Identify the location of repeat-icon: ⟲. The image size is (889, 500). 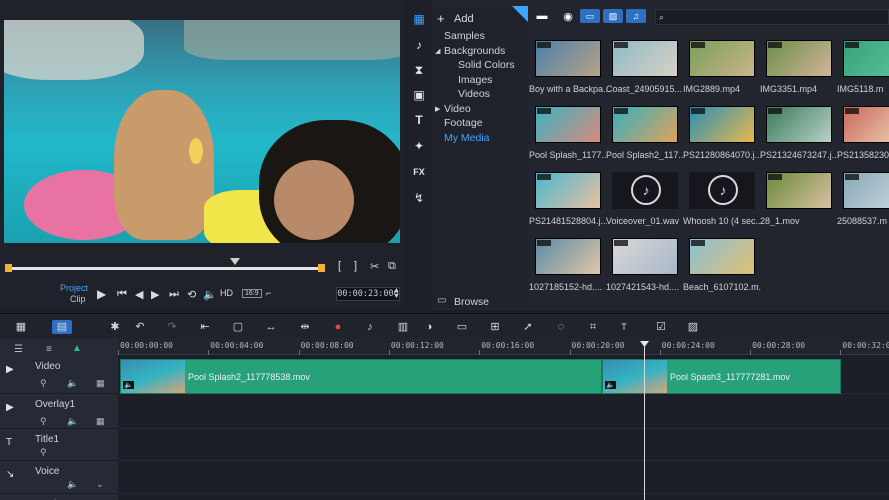
(191, 294).